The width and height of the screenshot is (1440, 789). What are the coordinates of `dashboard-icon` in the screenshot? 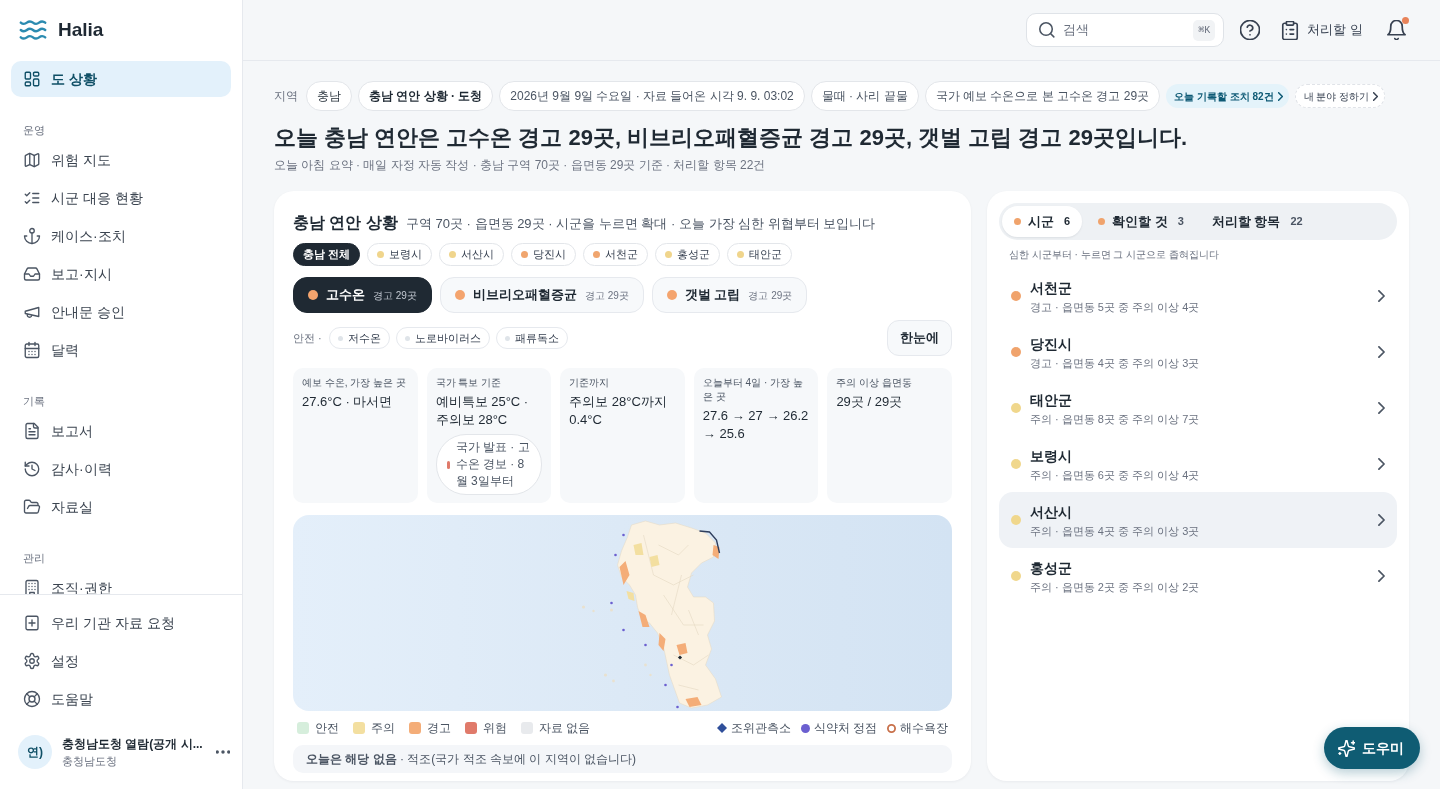 It's located at (32, 79).